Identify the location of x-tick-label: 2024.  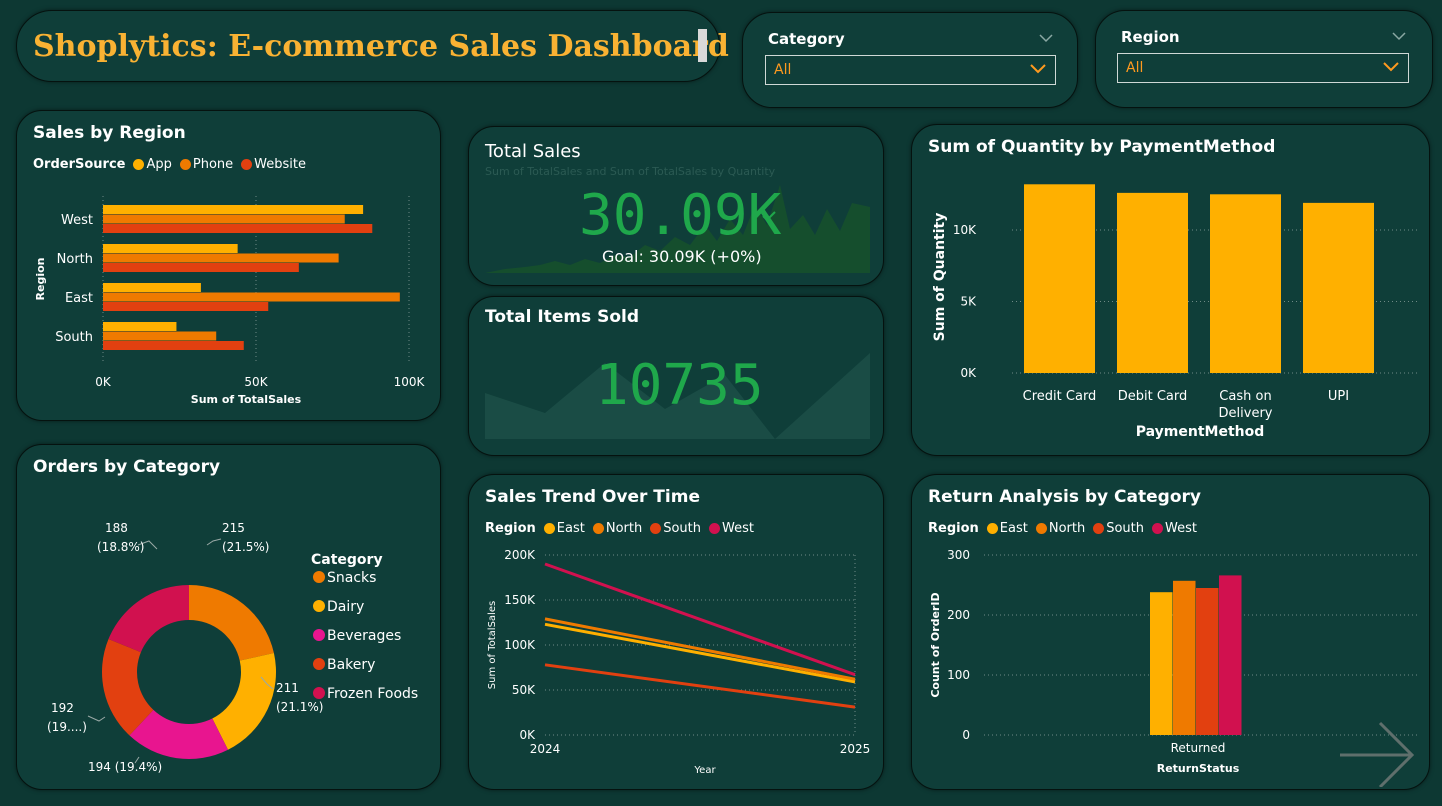
(545, 749).